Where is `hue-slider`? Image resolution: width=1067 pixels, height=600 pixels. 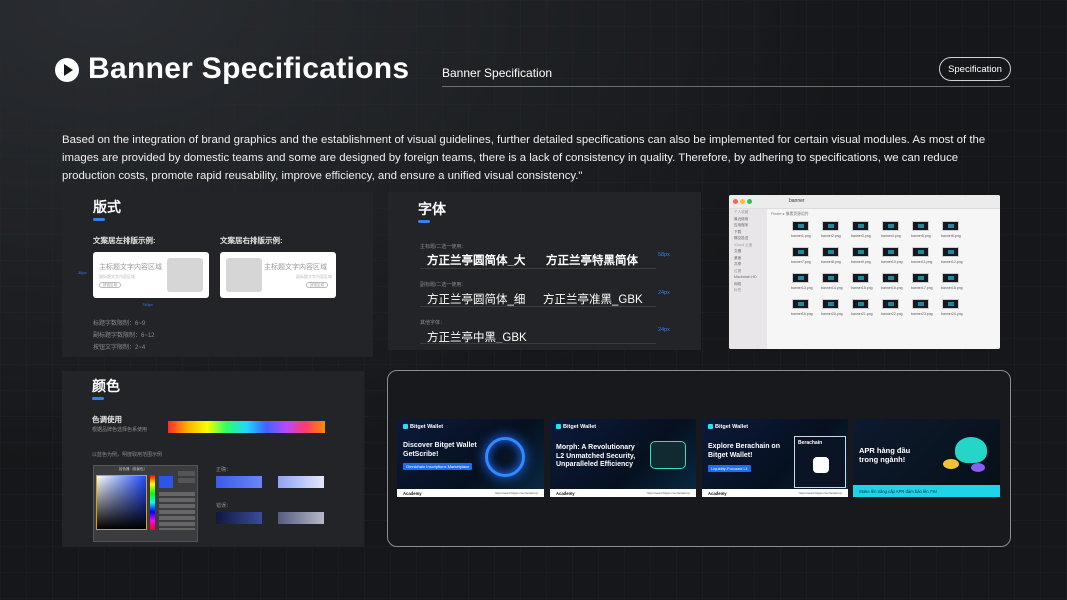
hue-slider is located at coordinates (152, 502).